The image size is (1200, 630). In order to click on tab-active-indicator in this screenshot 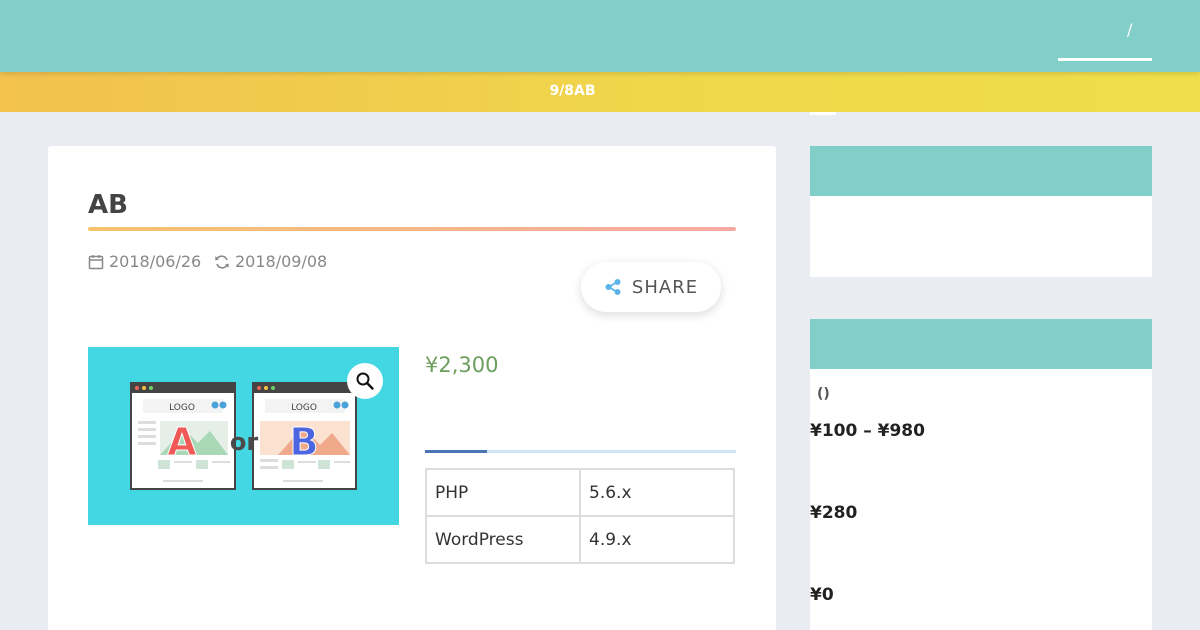, I will do `click(456, 451)`.